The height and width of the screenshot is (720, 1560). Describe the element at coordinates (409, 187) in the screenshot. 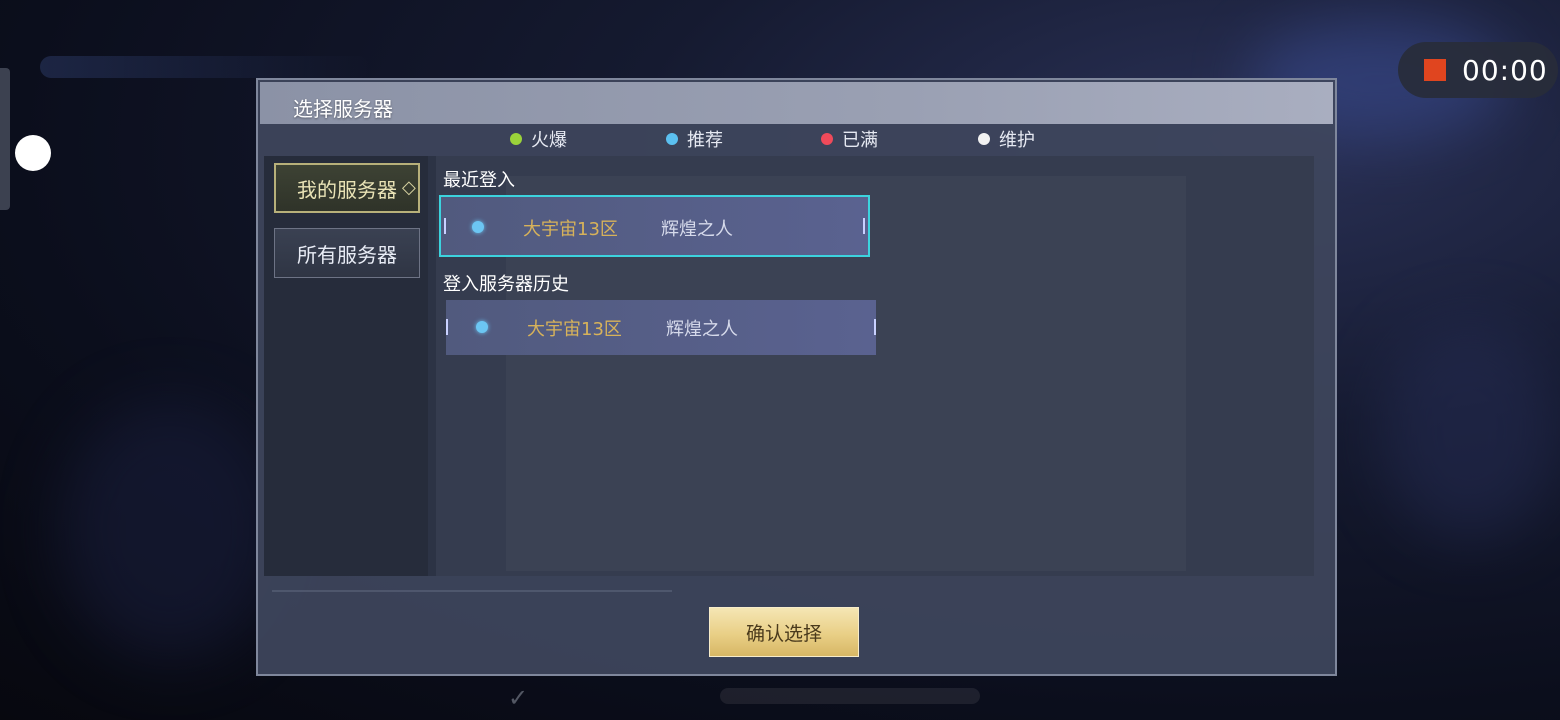

I see `selected-tab-indicator-icon: ◇` at that location.